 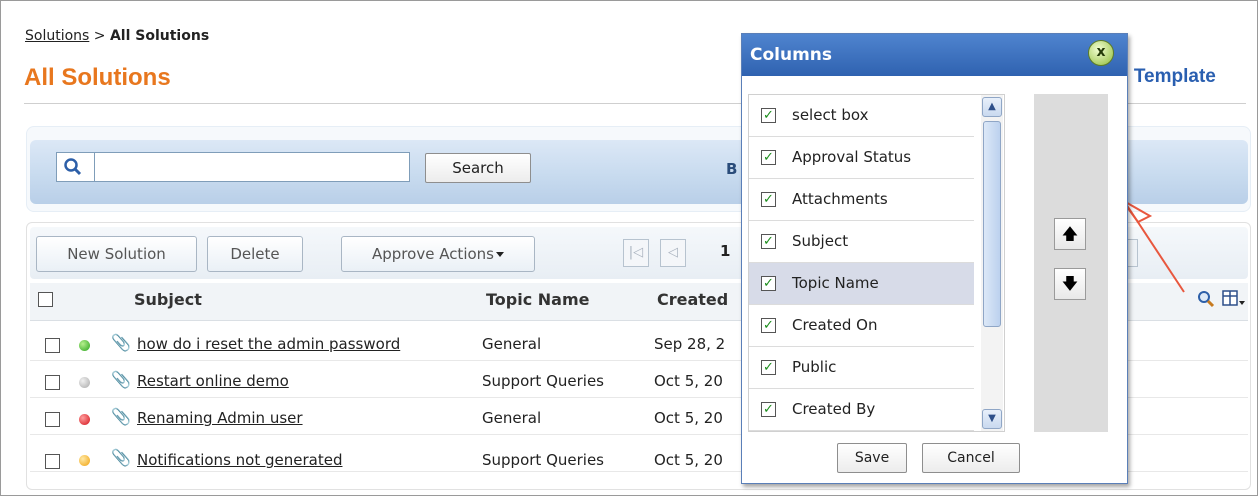 What do you see at coordinates (268, 344) in the screenshot?
I see `row-subject-link: how do i reset the admin password` at bounding box center [268, 344].